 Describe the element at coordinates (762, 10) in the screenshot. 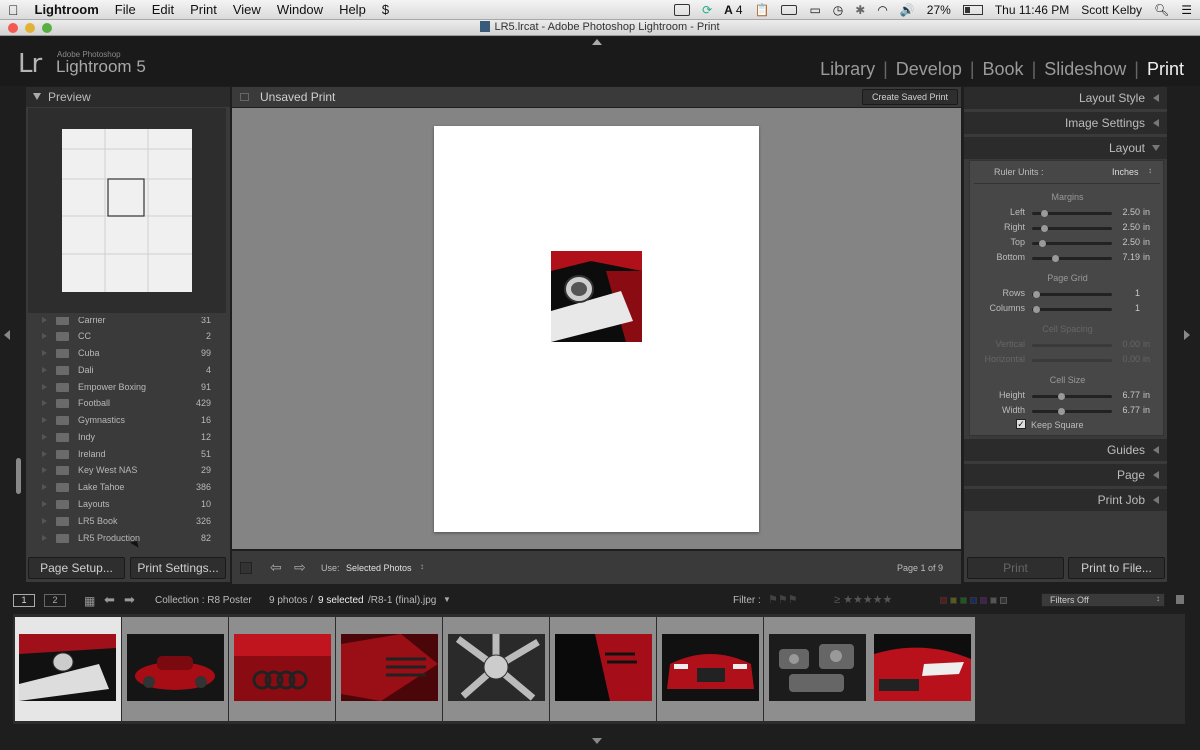

I see `clipboard-icon: 📋` at that location.